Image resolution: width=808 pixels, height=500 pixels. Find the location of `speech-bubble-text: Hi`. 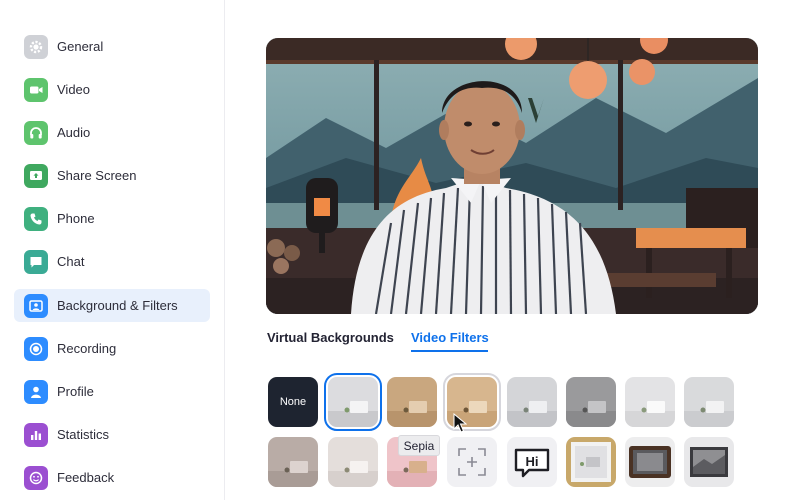

speech-bubble-text: Hi is located at coordinates (532, 461).